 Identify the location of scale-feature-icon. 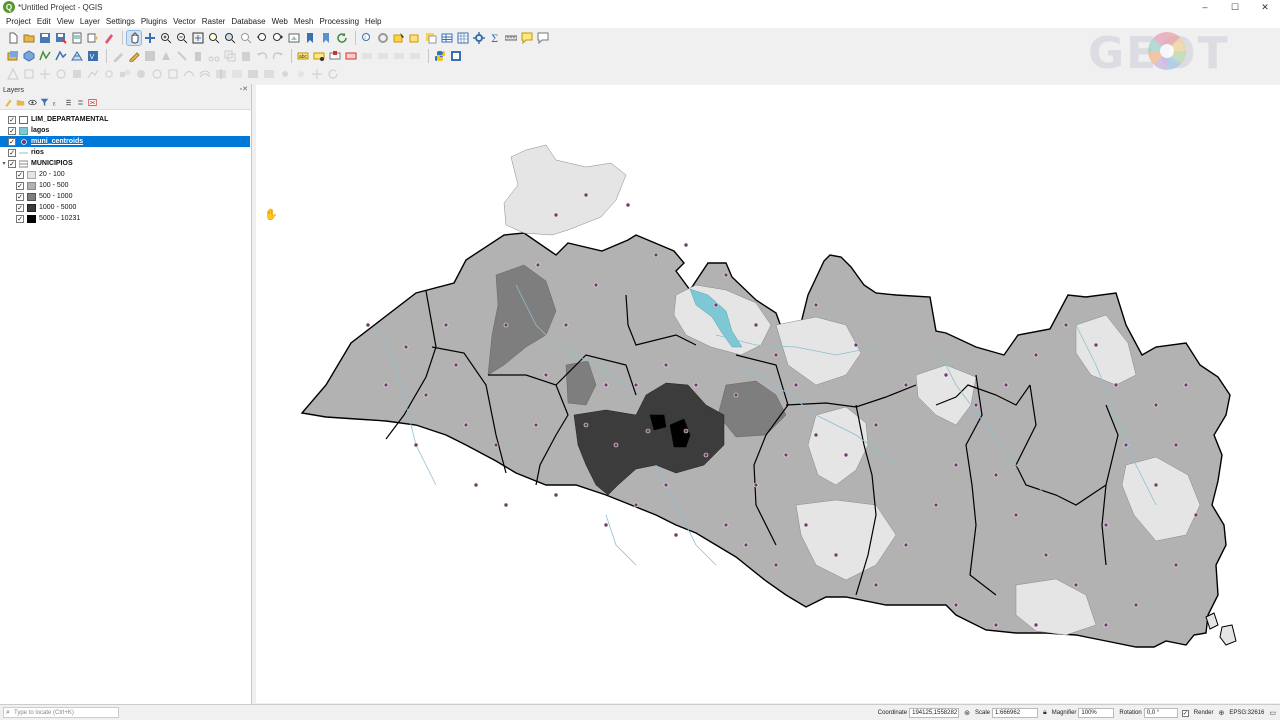
(77, 74).